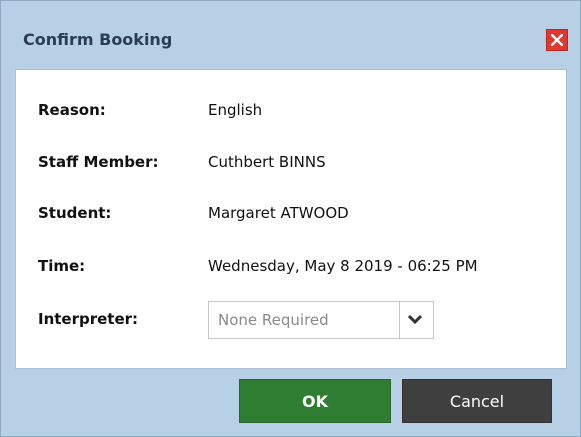  I want to click on dialog-title: Confirm Booking, so click(98, 39).